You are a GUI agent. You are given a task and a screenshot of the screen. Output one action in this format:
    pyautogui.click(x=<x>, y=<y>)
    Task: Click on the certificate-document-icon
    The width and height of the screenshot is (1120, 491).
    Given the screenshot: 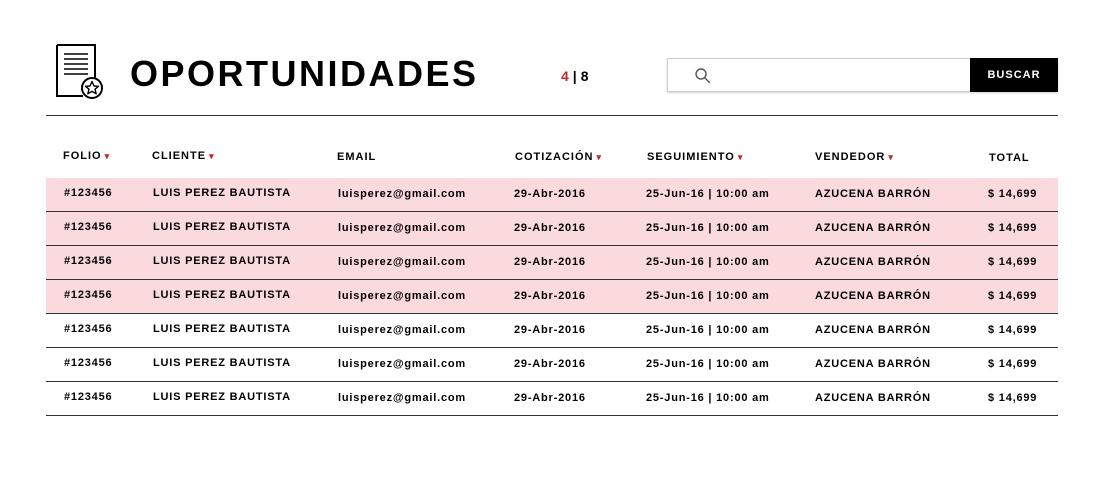 What is the action you would take?
    pyautogui.click(x=79, y=71)
    